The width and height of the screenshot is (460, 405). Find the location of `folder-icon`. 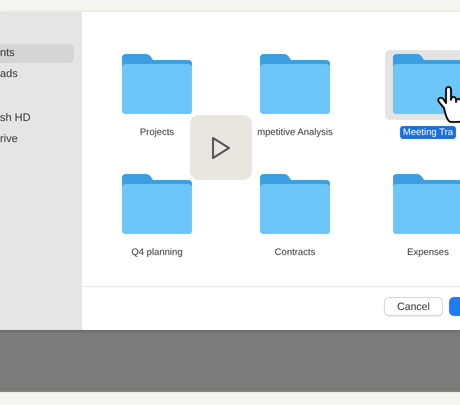

folder-icon is located at coordinates (425, 84).